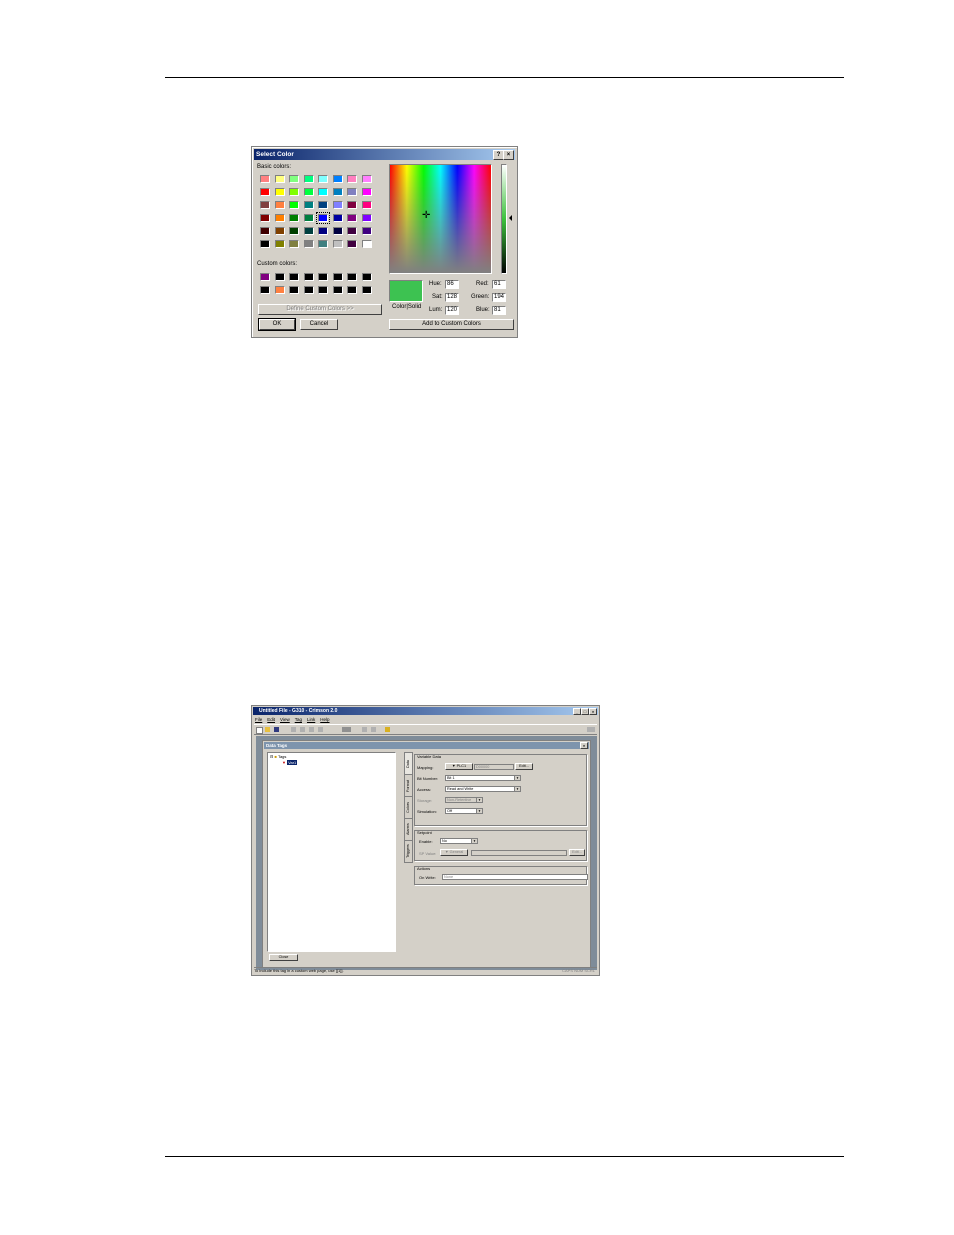 The image size is (954, 1235). I want to click on bit-number-select: Bit 1 ▼, so click(483, 778).